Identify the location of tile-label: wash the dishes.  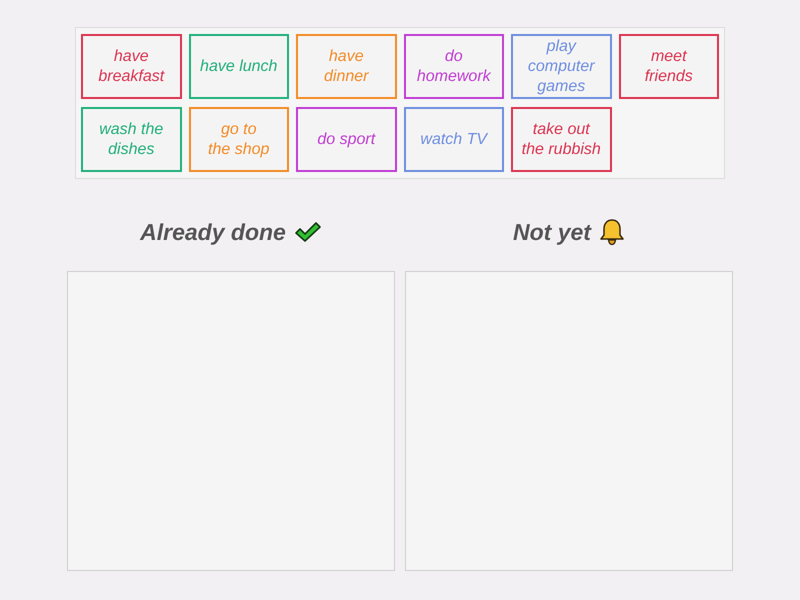
(131, 140).